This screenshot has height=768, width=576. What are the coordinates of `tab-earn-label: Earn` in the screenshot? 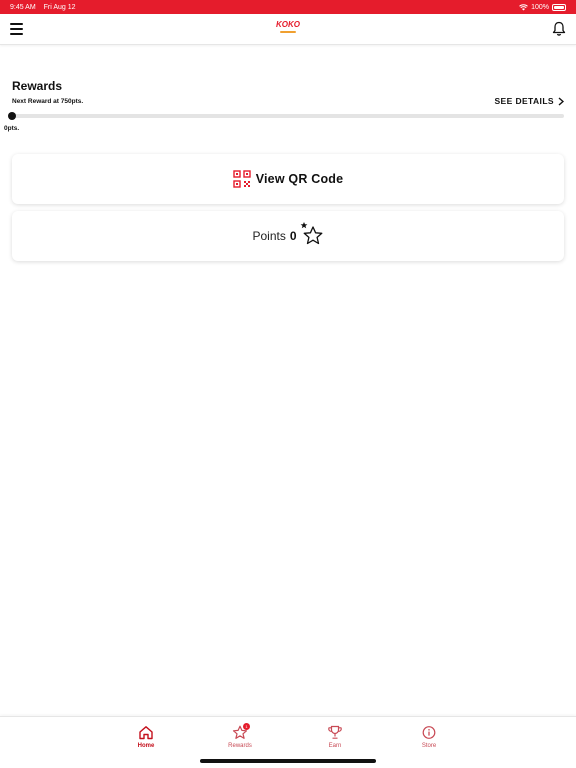 It's located at (335, 746).